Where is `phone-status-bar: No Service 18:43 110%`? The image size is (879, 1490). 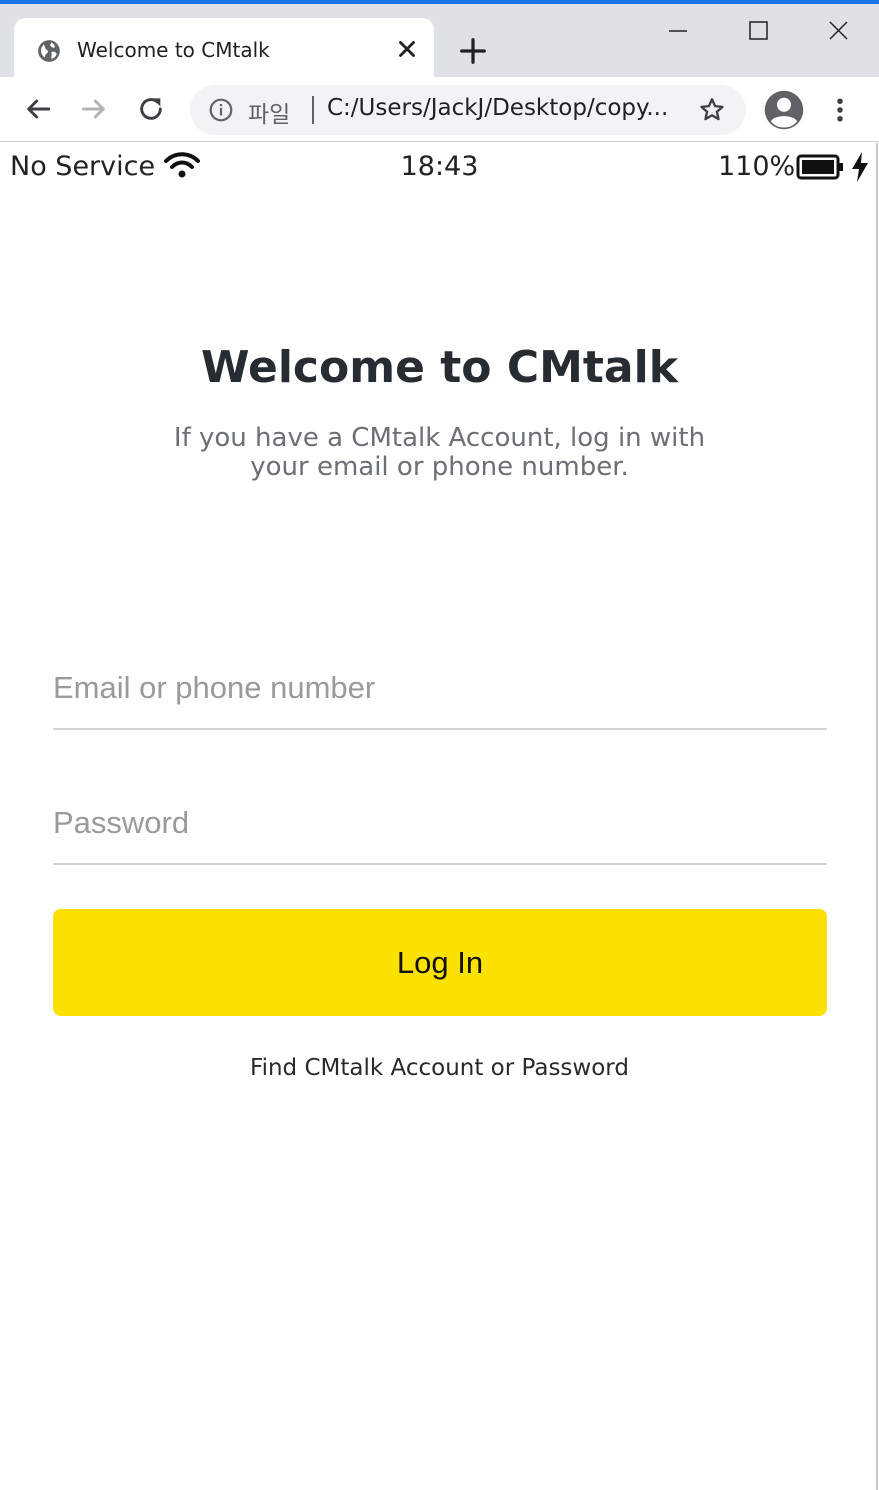
phone-status-bar: No Service 18:43 110% is located at coordinates (439, 167).